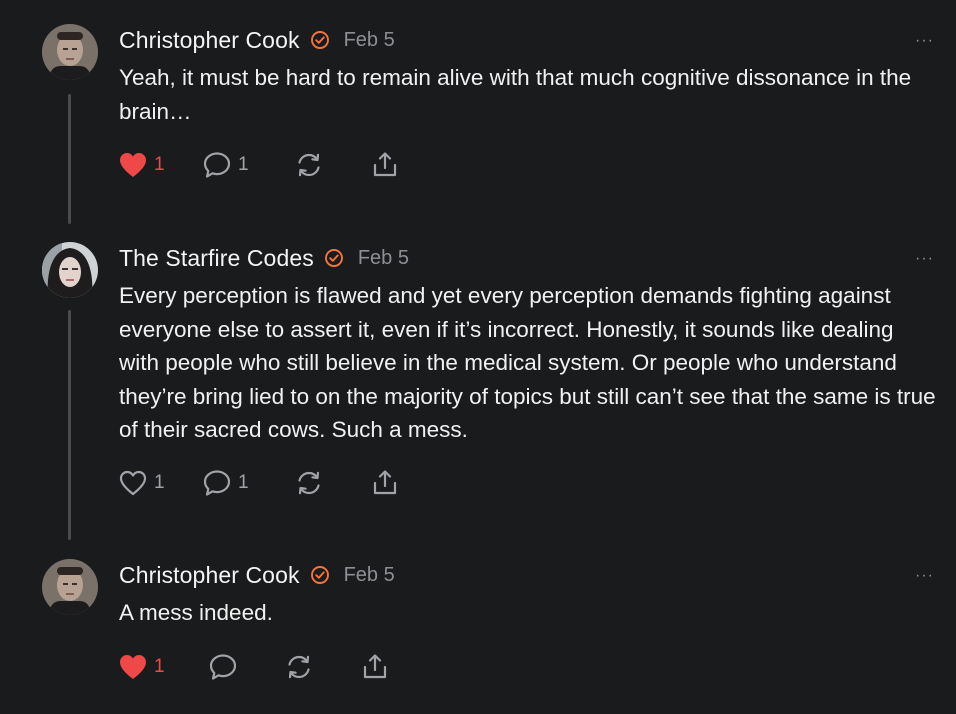  I want to click on comment-header: The Starfire Codes Feb 5, so click(264, 258).